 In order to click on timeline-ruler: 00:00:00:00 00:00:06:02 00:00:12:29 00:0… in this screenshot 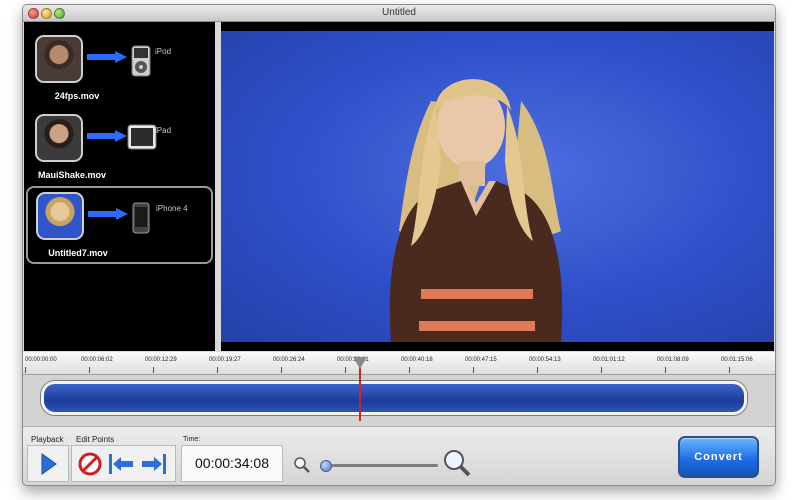, I will do `click(399, 363)`.